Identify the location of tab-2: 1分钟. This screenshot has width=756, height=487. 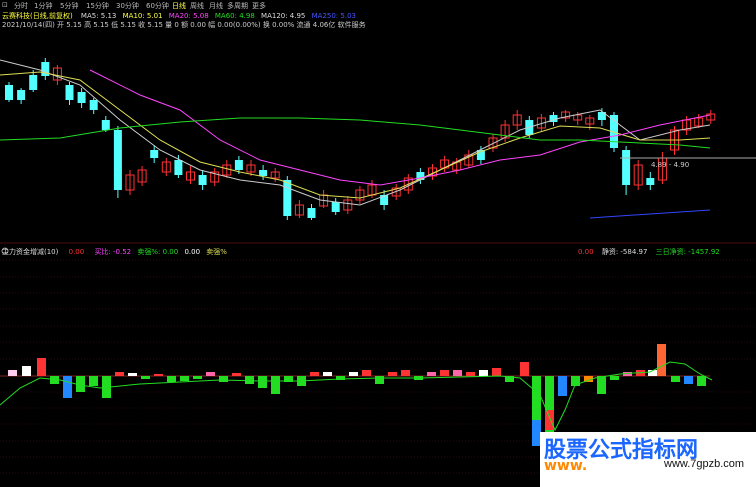
(43, 6).